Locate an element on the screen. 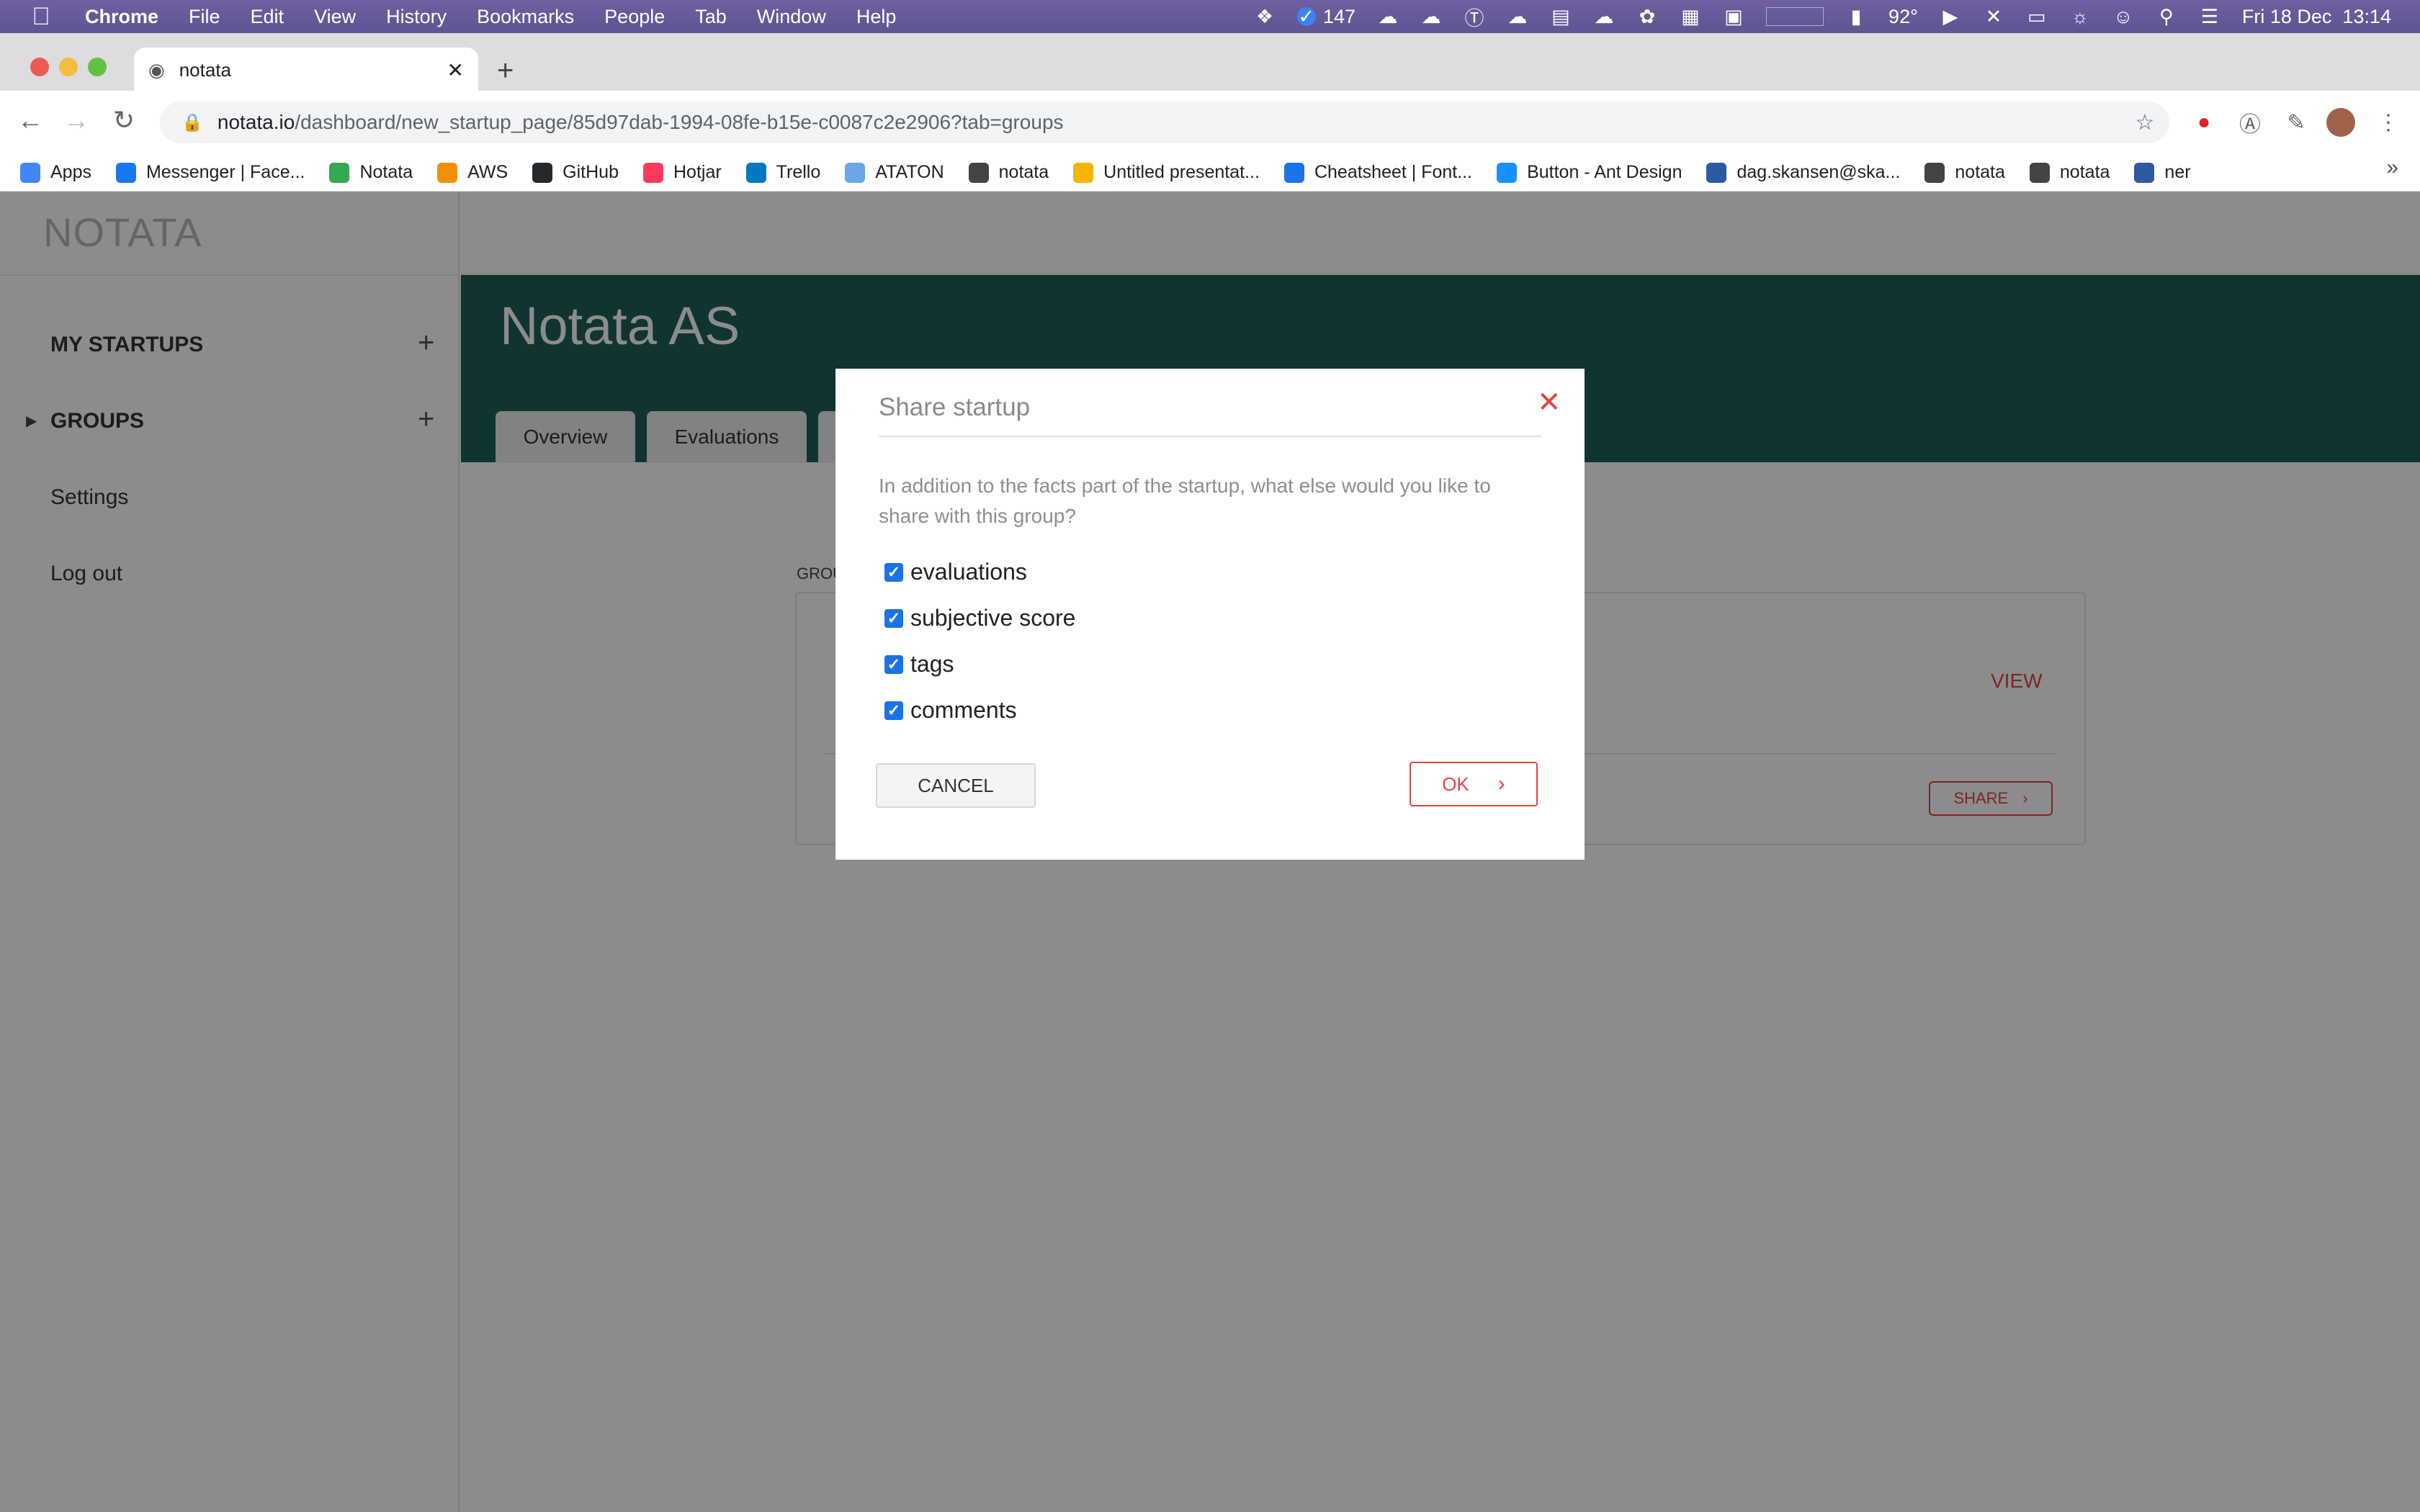 The image size is (2420, 1512). menu-bookmarks: Bookmarks is located at coordinates (525, 17).